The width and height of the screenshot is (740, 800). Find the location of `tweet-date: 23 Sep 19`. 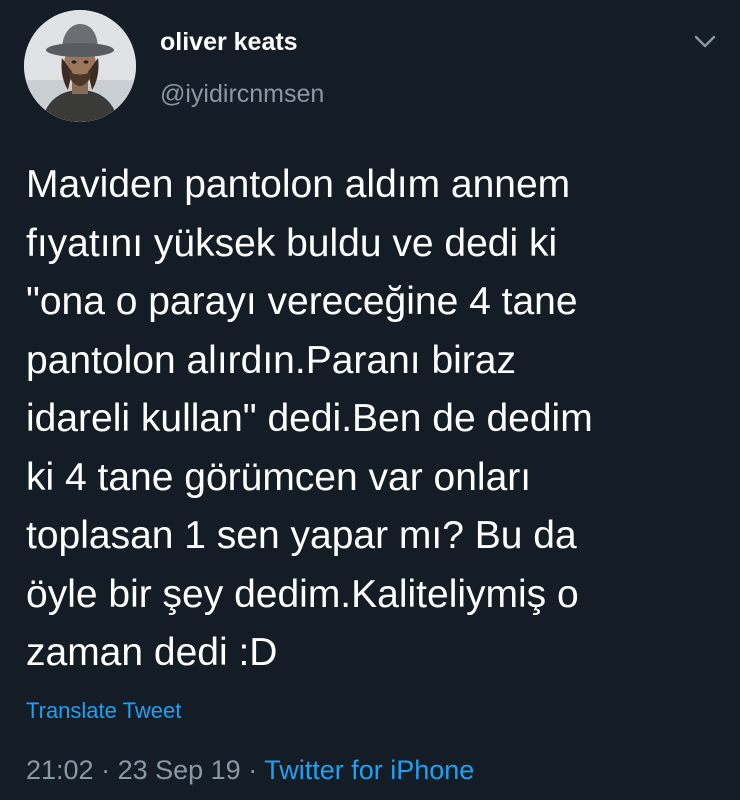

tweet-date: 23 Sep 19 is located at coordinates (179, 770).